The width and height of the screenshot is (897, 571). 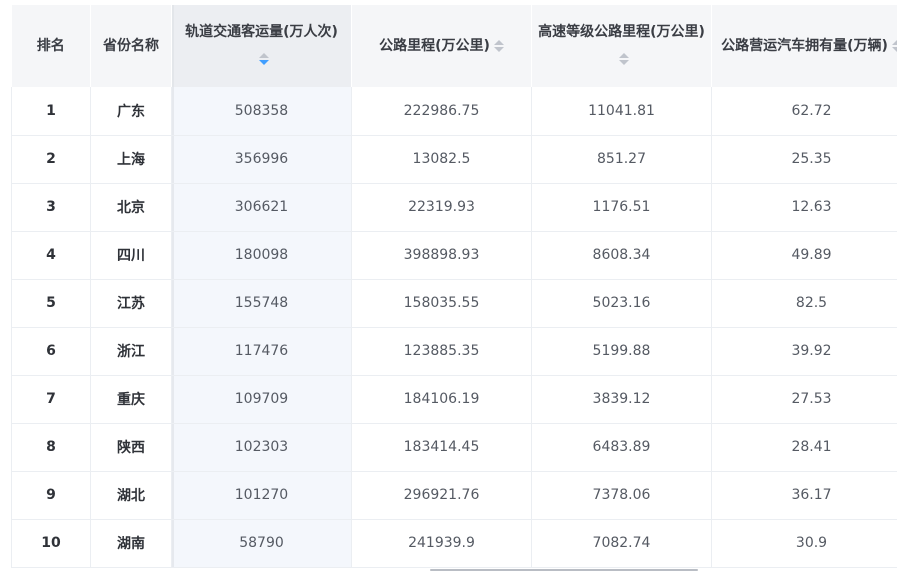 I want to click on rank-cell: 9, so click(x=51, y=495).